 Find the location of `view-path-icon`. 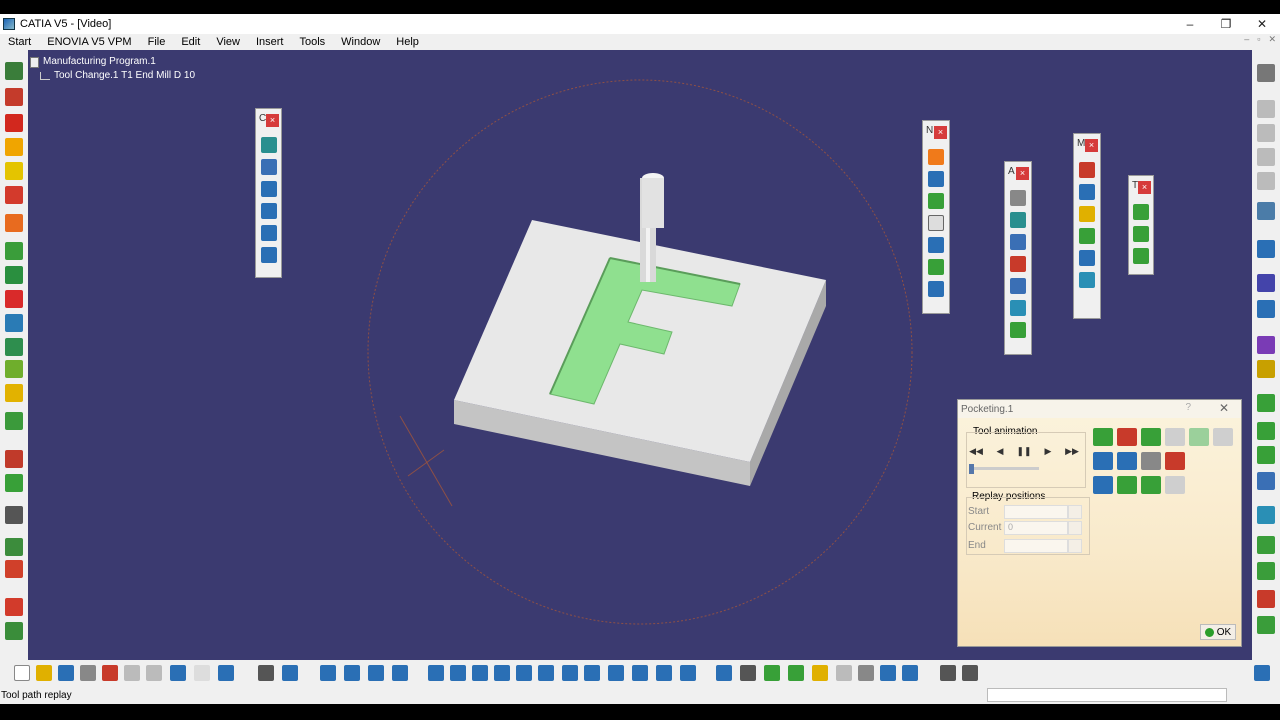

view-path-icon is located at coordinates (268, 233).